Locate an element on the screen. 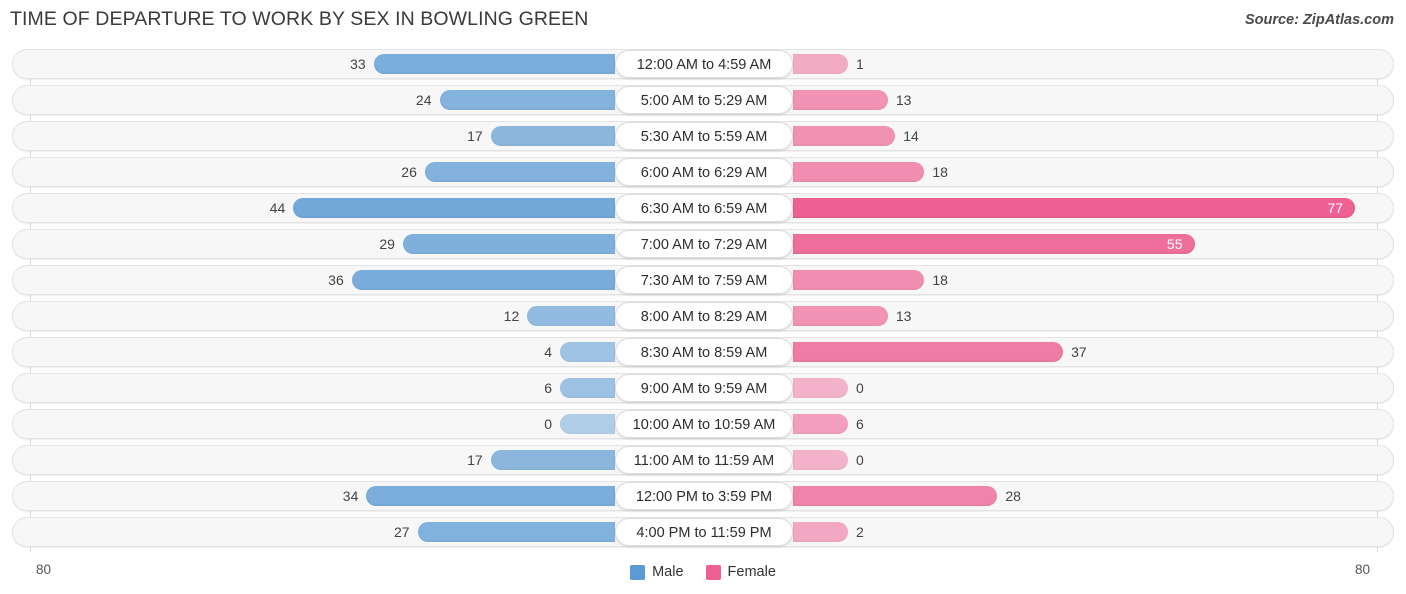 Image resolution: width=1406 pixels, height=594 pixels. chart-row: 44 77 6:30 AM to 6:59 AM is located at coordinates (703, 208).